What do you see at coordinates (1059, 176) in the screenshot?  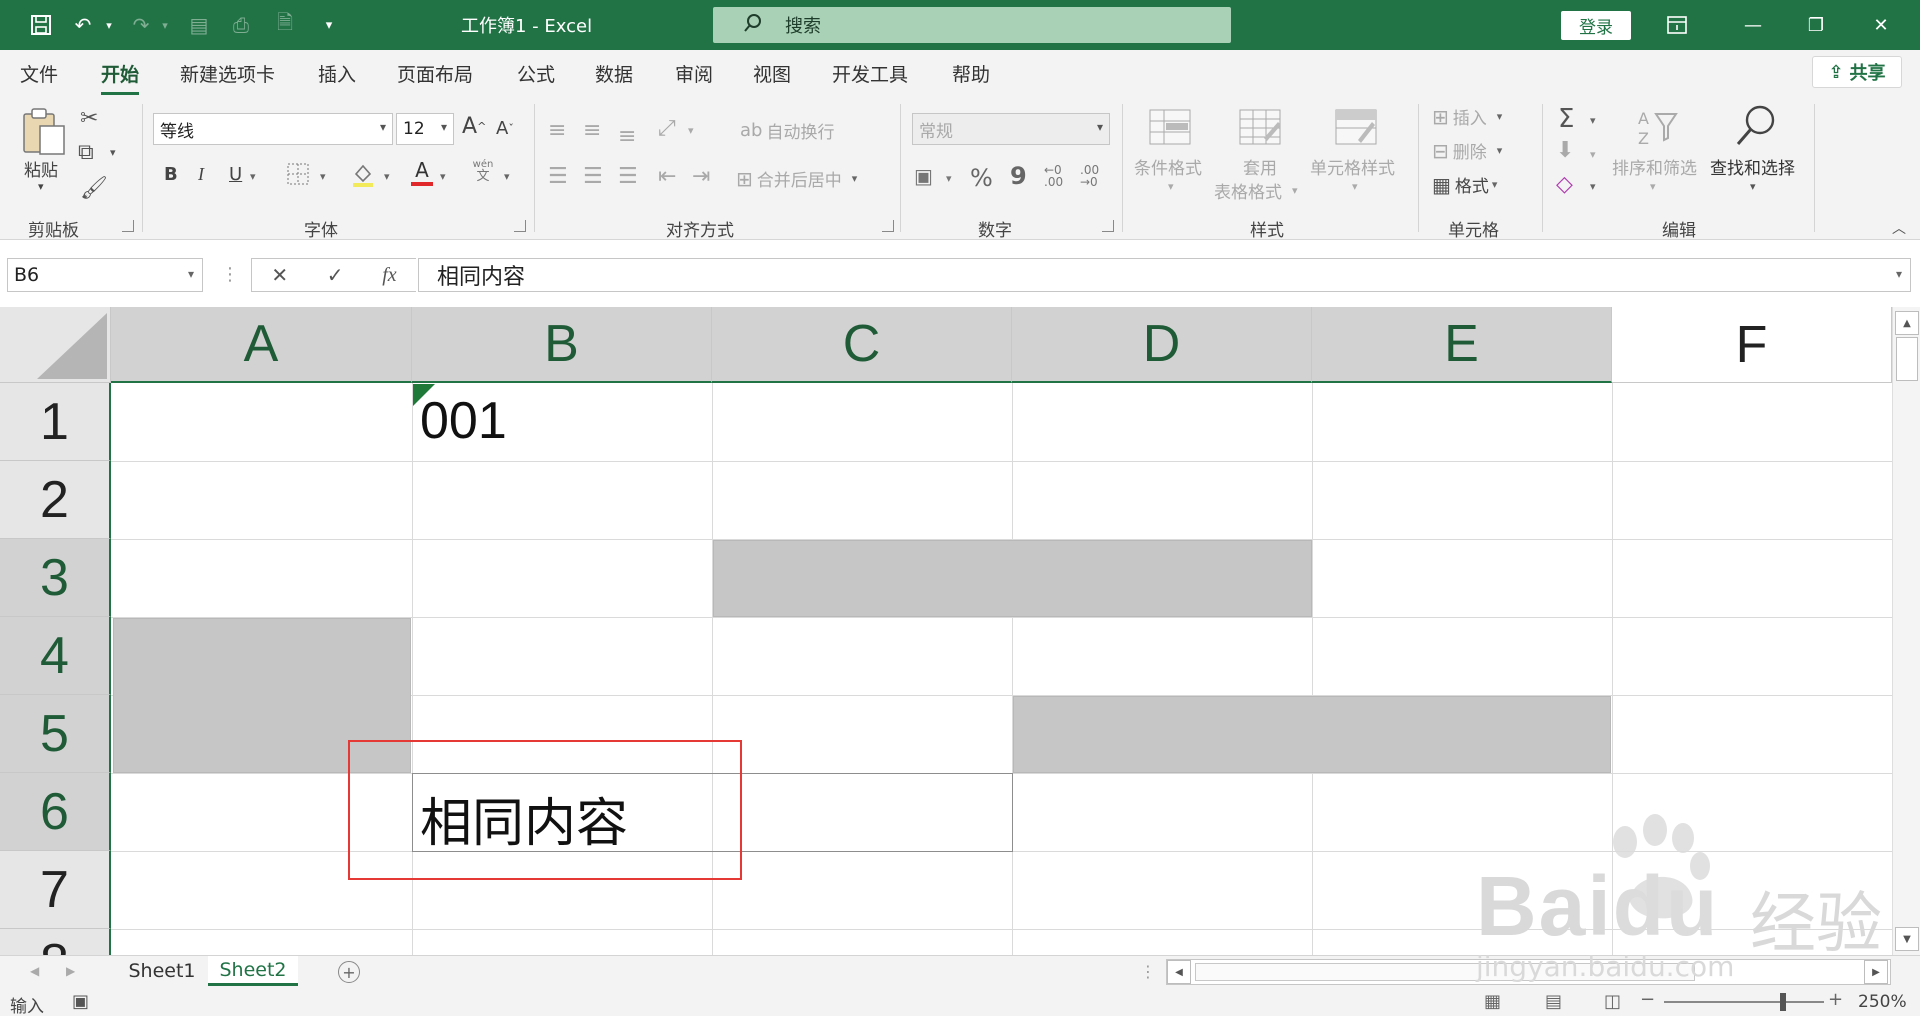 I see `increase-decimal-button: ←0 .00` at bounding box center [1059, 176].